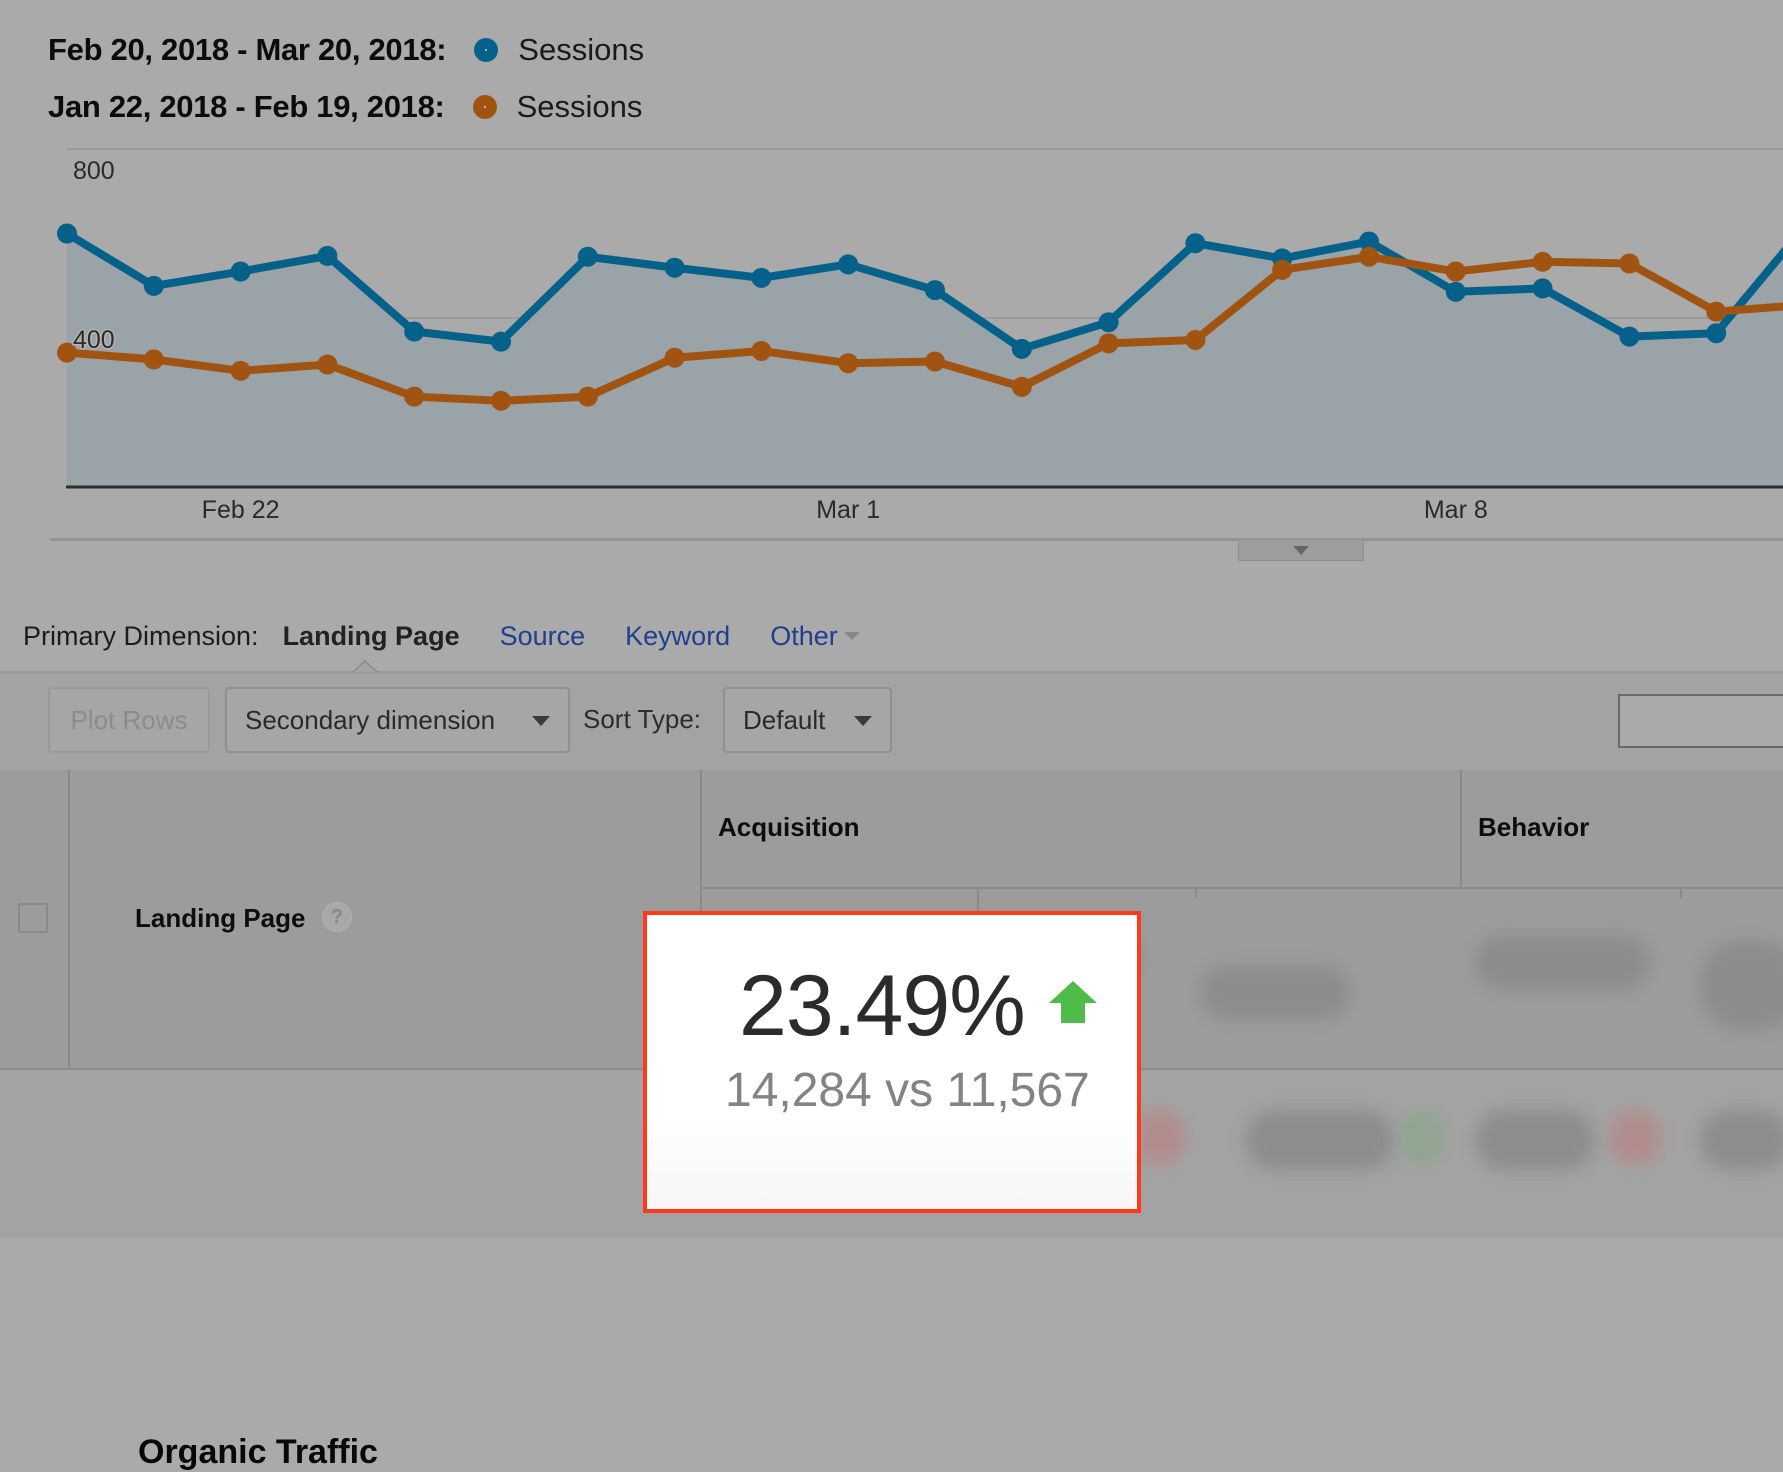  Describe the element at coordinates (642, 719) in the screenshot. I see `sort-type-label: Sort Type:` at that location.